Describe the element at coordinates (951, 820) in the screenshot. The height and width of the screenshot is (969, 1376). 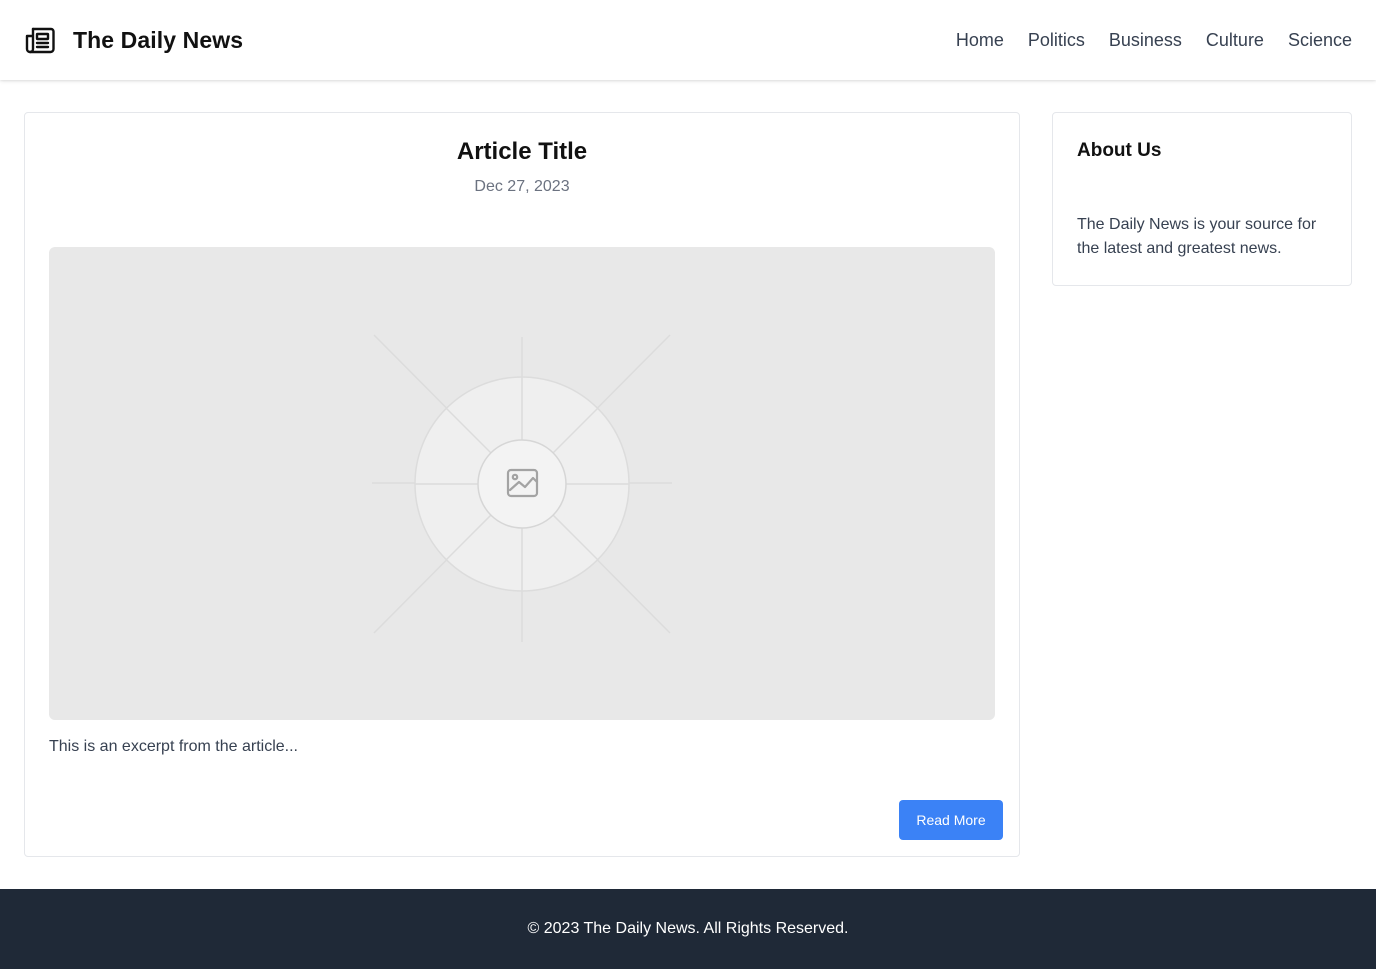
I see `read-more-button: Read More` at that location.